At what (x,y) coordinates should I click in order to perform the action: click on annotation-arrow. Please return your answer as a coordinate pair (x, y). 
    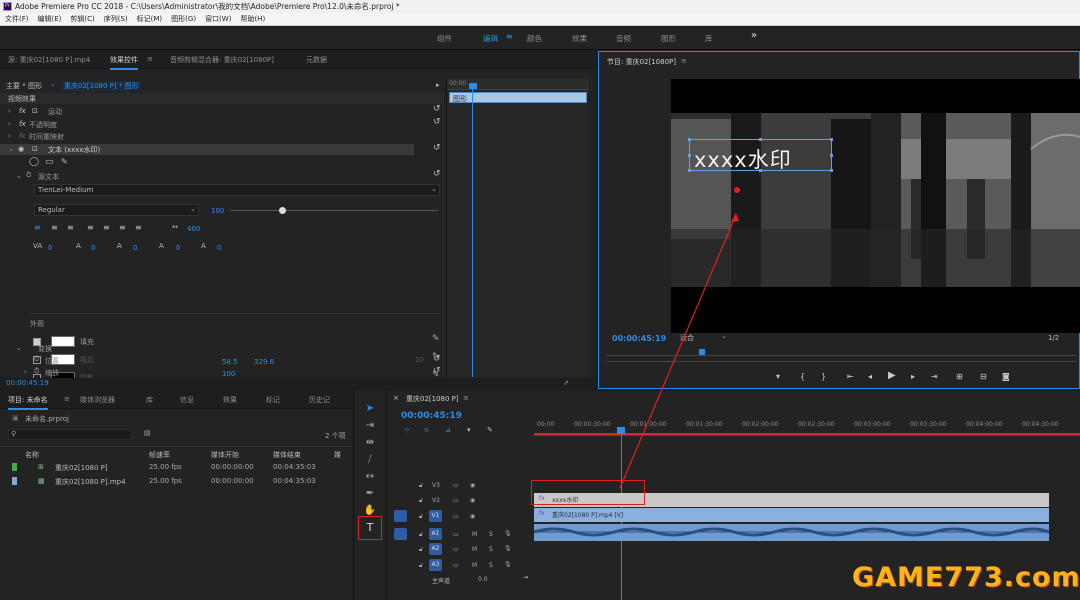
    Looking at the image, I should click on (679, 351).